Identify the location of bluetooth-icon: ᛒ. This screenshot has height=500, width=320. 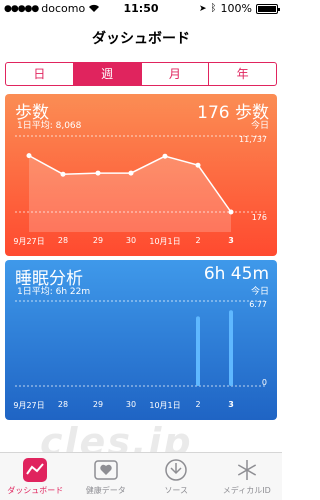
(213, 8).